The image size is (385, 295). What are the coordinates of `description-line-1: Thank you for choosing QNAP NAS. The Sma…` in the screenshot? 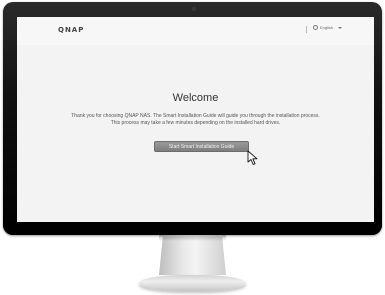 It's located at (195, 116).